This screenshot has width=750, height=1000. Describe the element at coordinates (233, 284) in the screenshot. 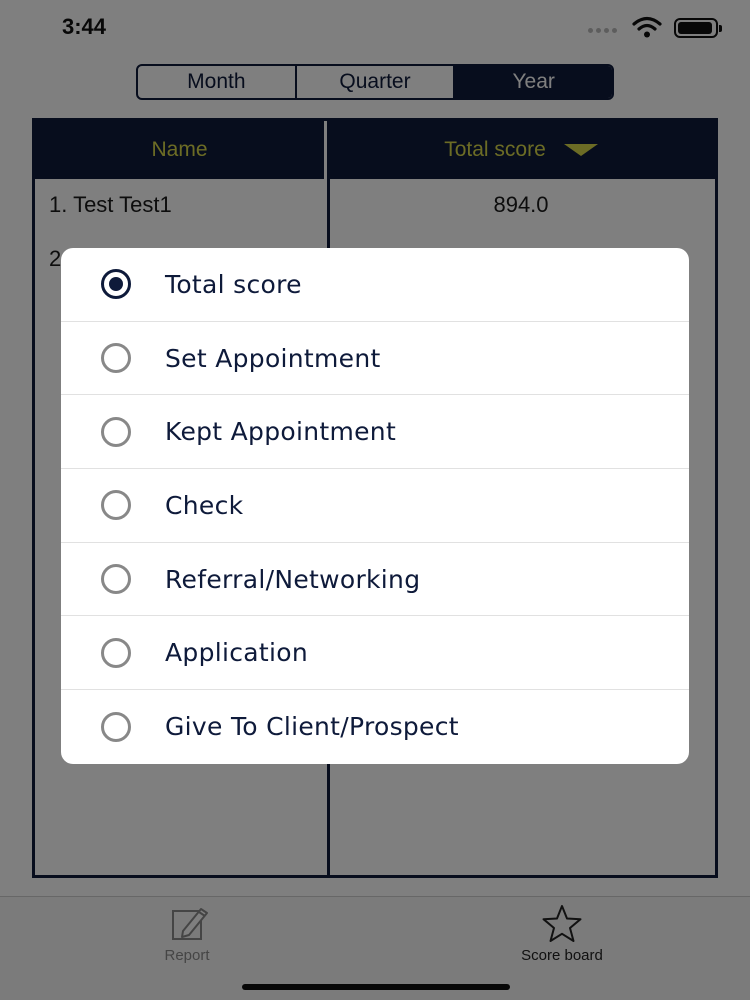

I see `option-label: Total score` at that location.